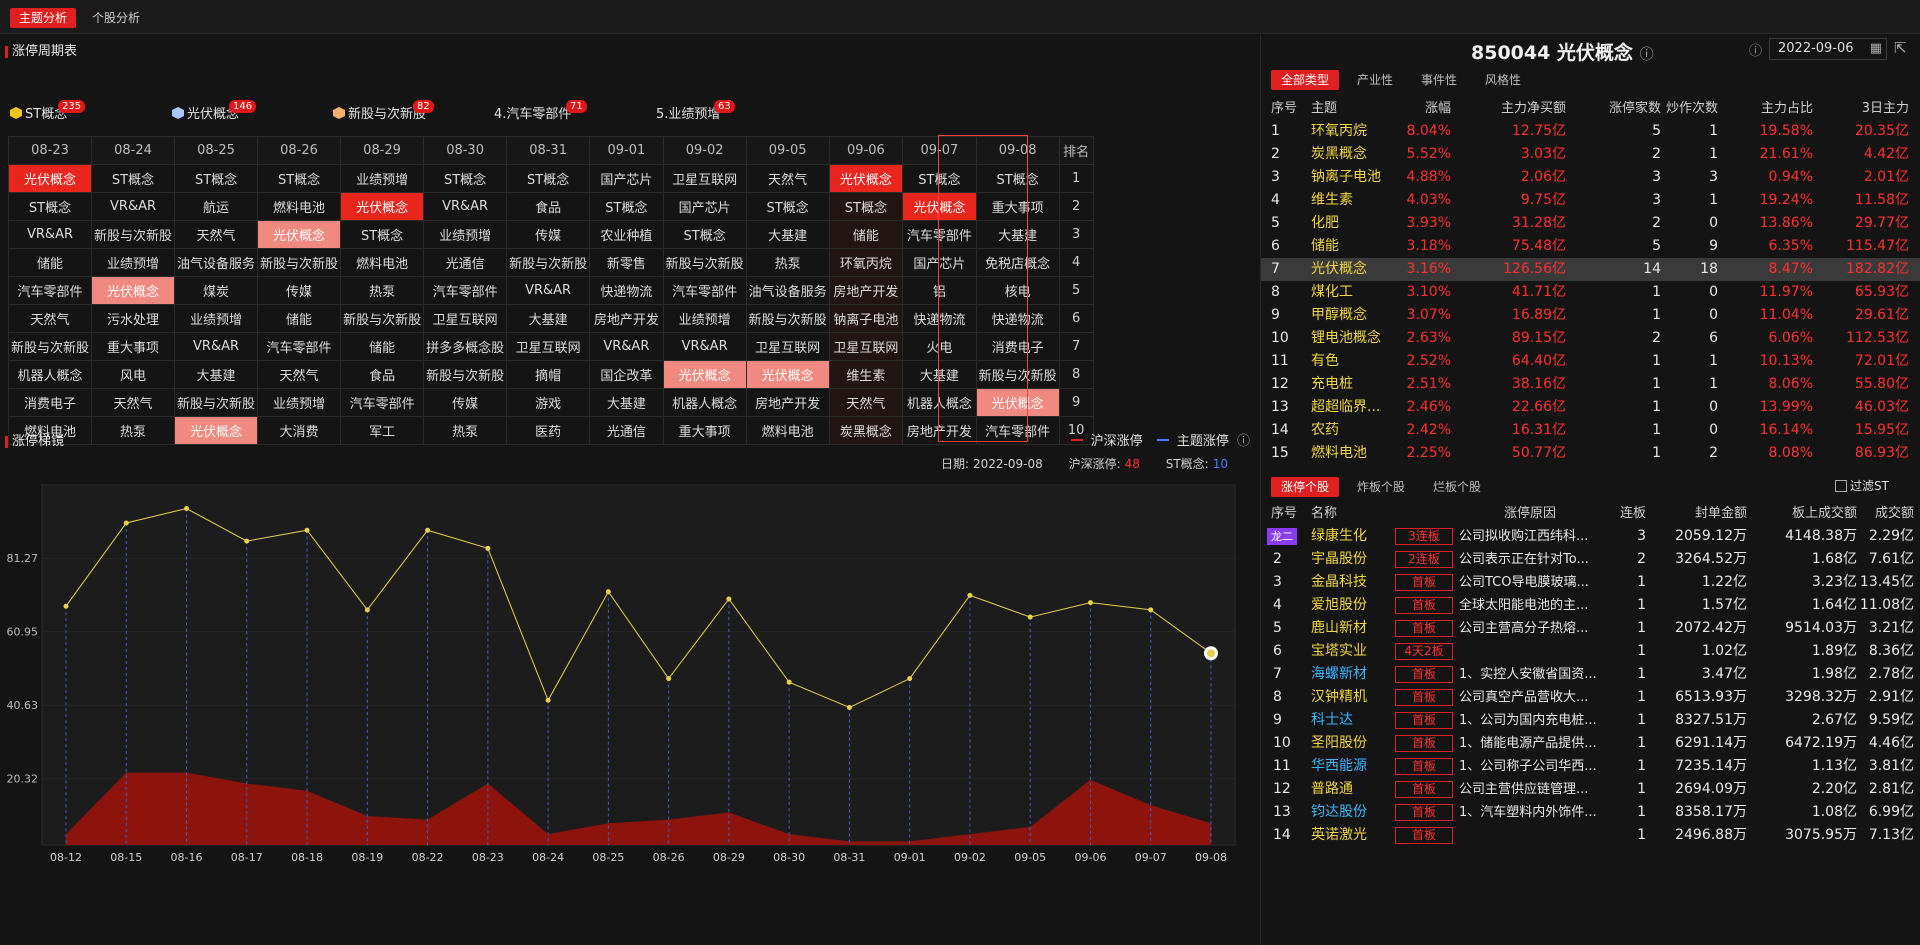 The width and height of the screenshot is (1920, 945). What do you see at coordinates (216, 150) in the screenshot?
I see `date-header: 08-25` at bounding box center [216, 150].